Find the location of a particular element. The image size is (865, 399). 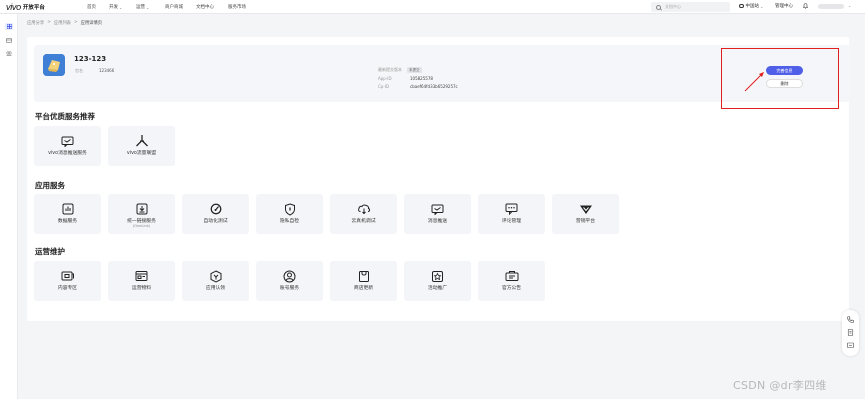

nav-operate: 运营 ⌄ is located at coordinates (143, 7).